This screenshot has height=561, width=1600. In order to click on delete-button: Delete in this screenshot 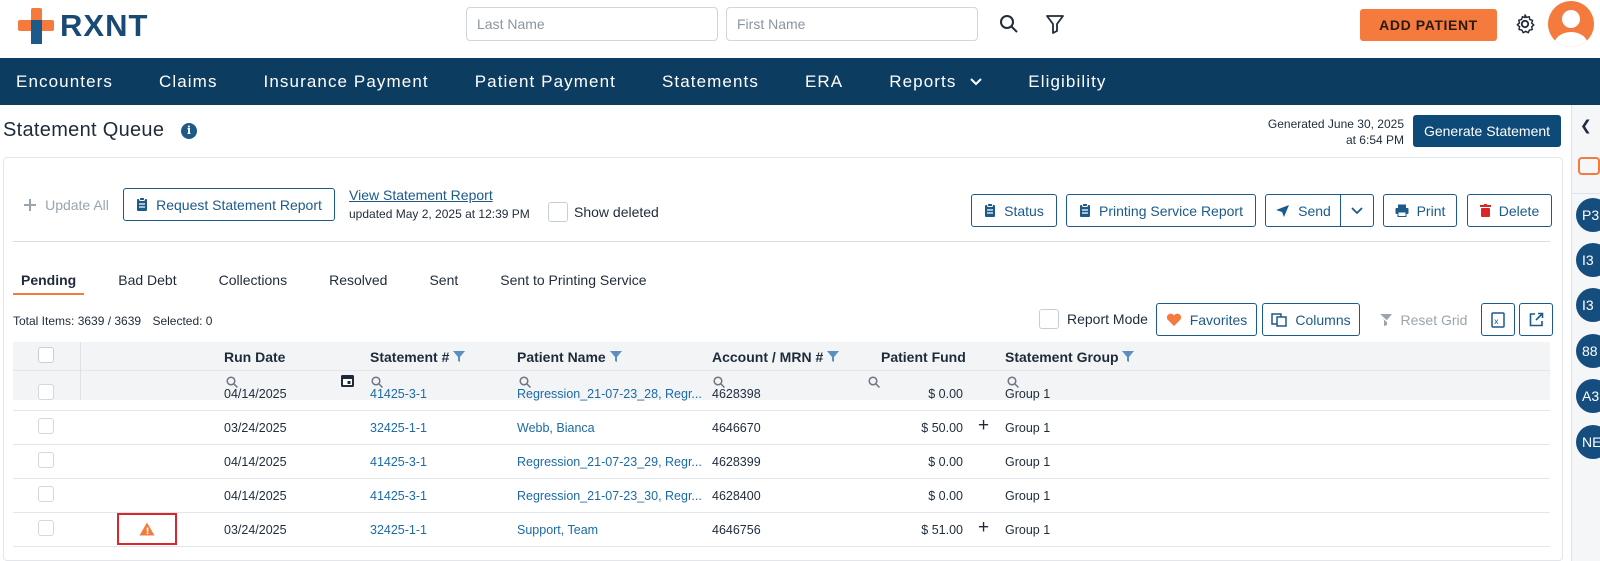, I will do `click(1509, 210)`.